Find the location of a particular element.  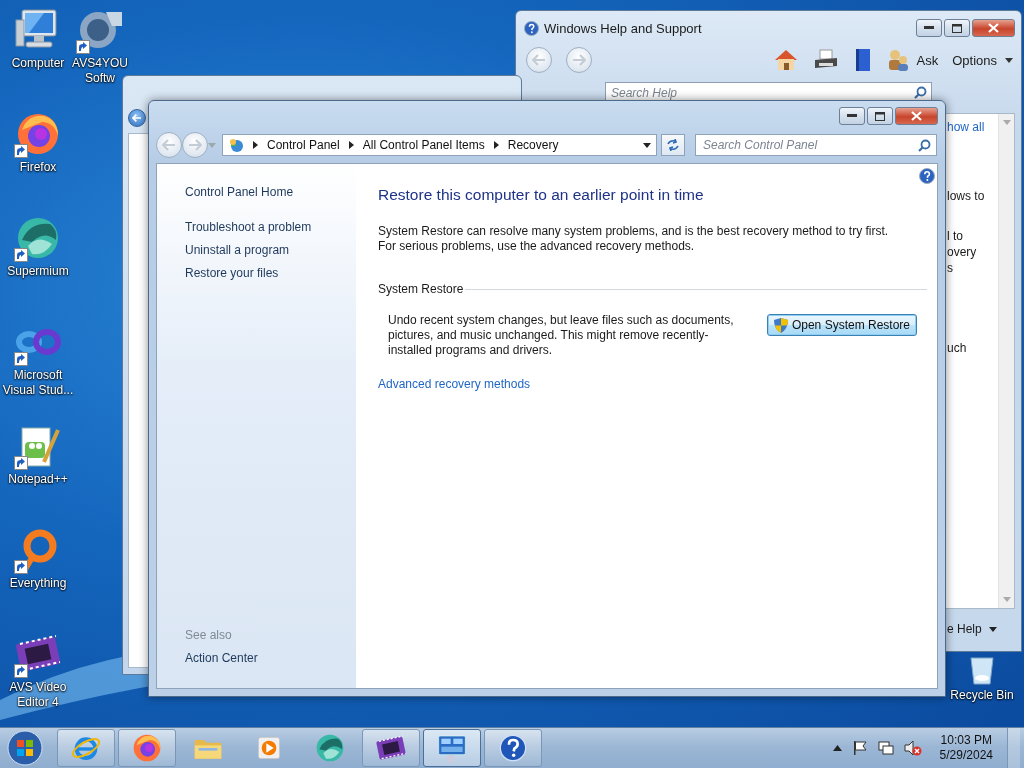

clock: 10:03 PM 5/29/2024 is located at coordinates (966, 748).